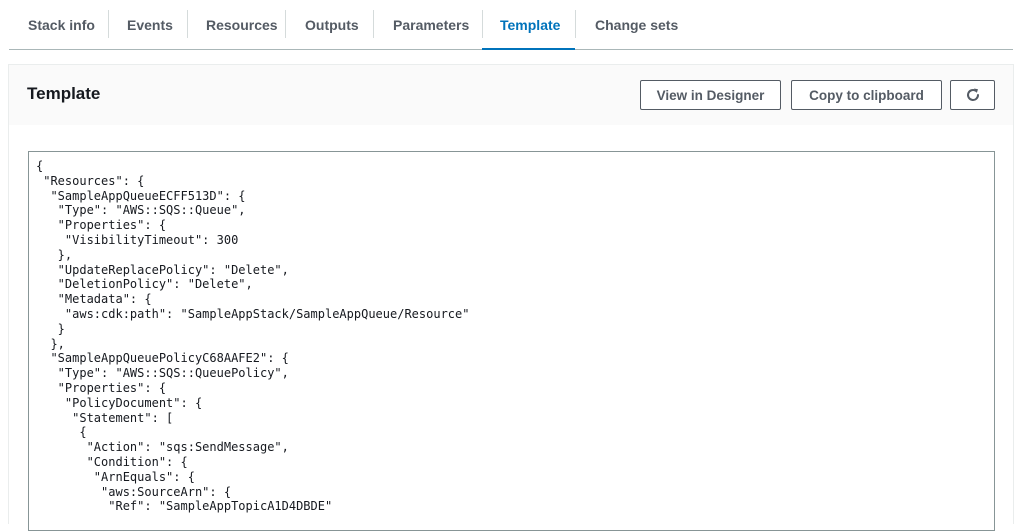  Describe the element at coordinates (61, 24) in the screenshot. I see `tab-label: Stack info` at that location.